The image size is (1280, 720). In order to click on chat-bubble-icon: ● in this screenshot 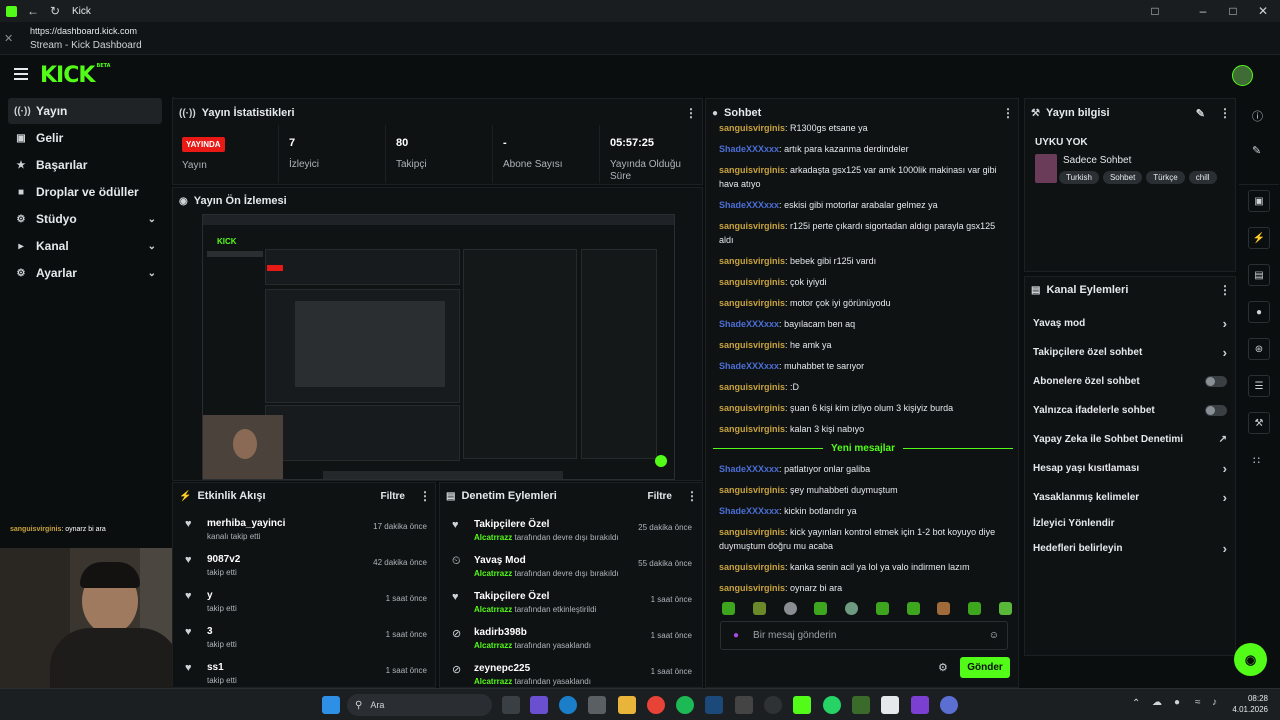, I will do `click(1259, 312)`.